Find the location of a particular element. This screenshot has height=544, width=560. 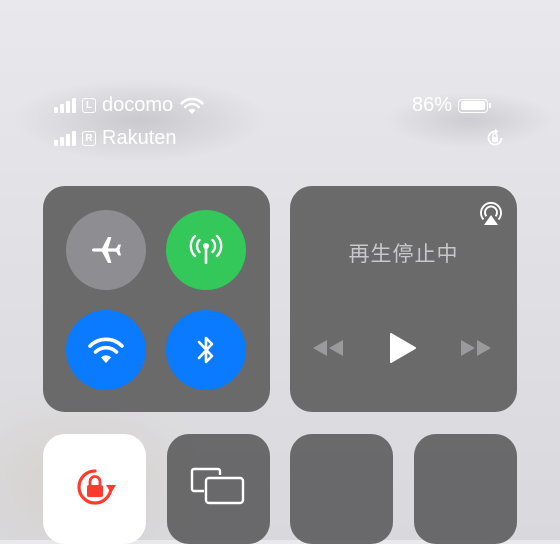

sim-badge: L is located at coordinates (89, 105).